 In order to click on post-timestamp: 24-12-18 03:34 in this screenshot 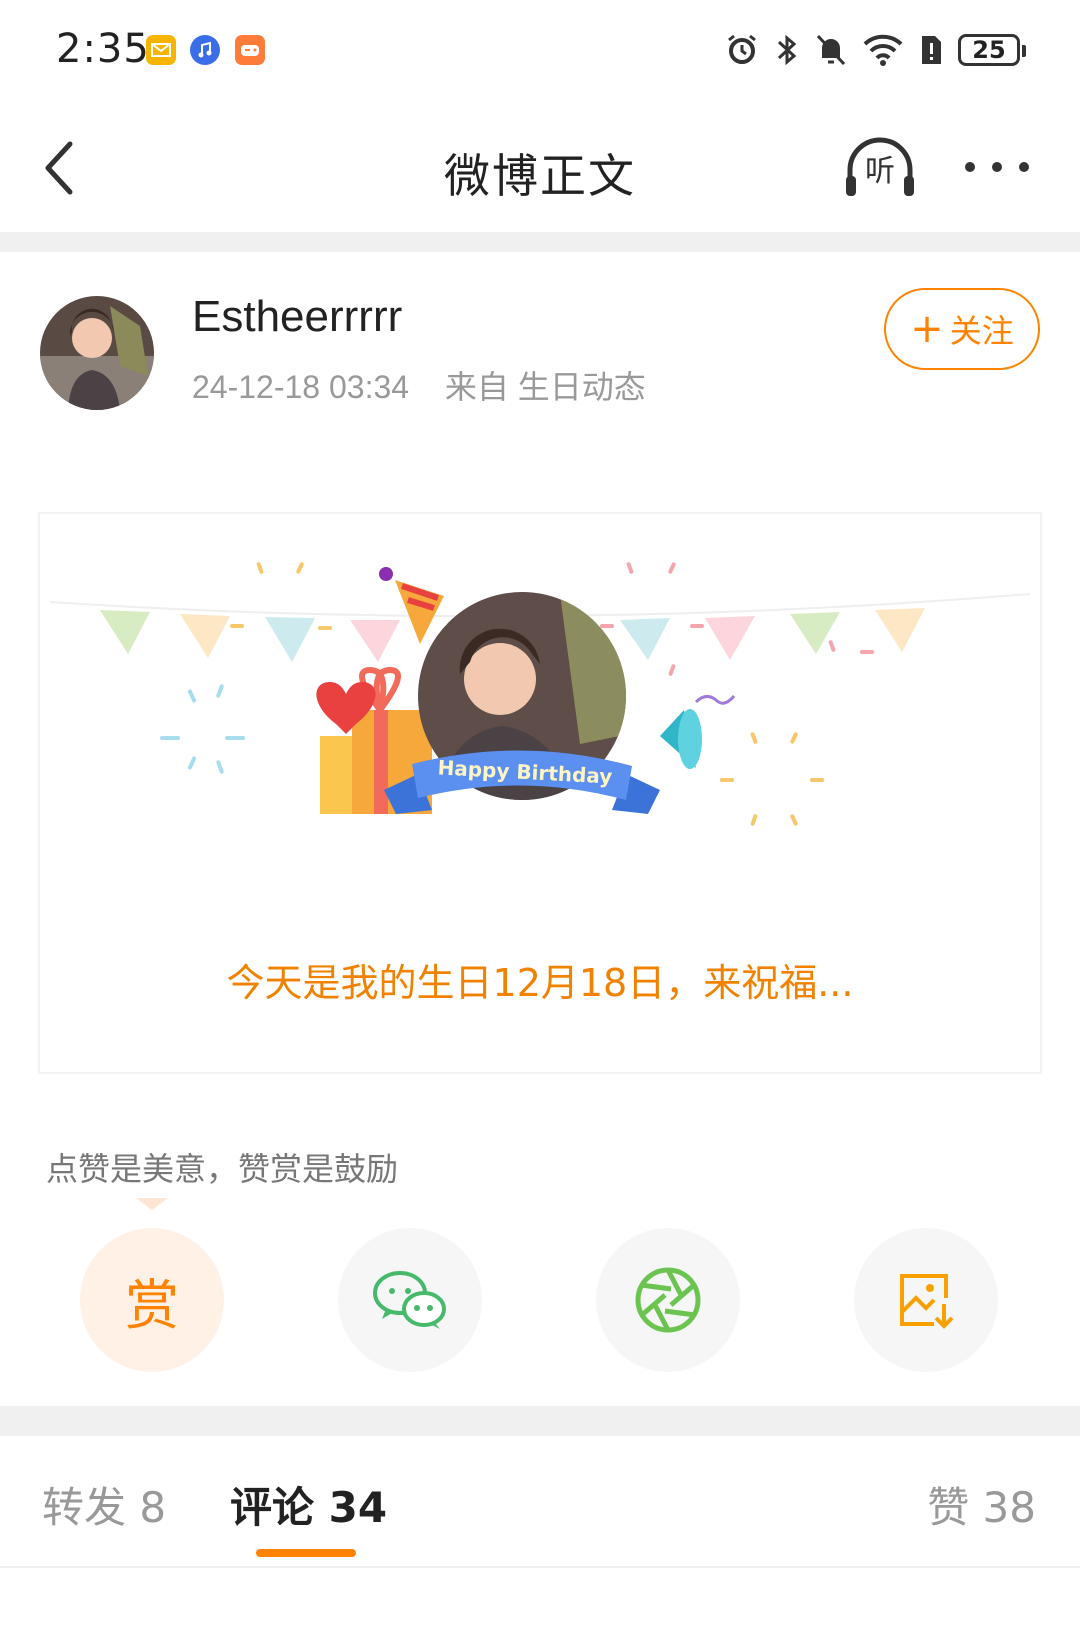, I will do `click(301, 387)`.